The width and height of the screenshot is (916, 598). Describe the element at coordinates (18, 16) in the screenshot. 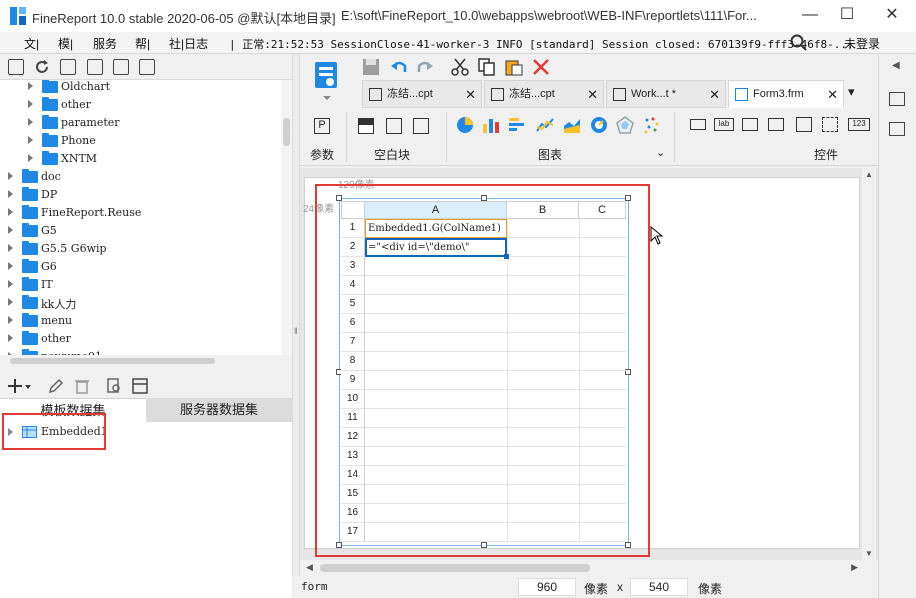

I see `finereport-logo-icon` at that location.